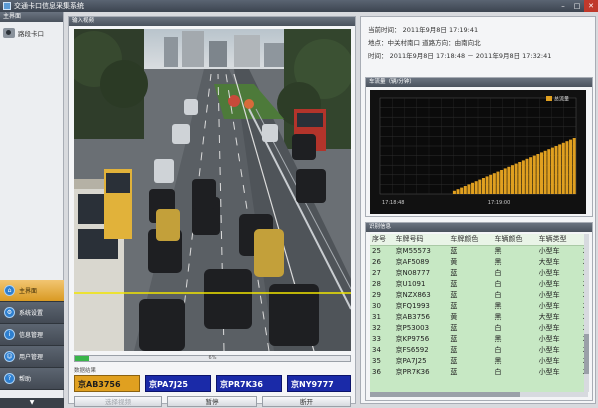 This screenshot has width=598, height=408. I want to click on table-row: 26京AF5089黄黑大型车2011, so click(479, 262).